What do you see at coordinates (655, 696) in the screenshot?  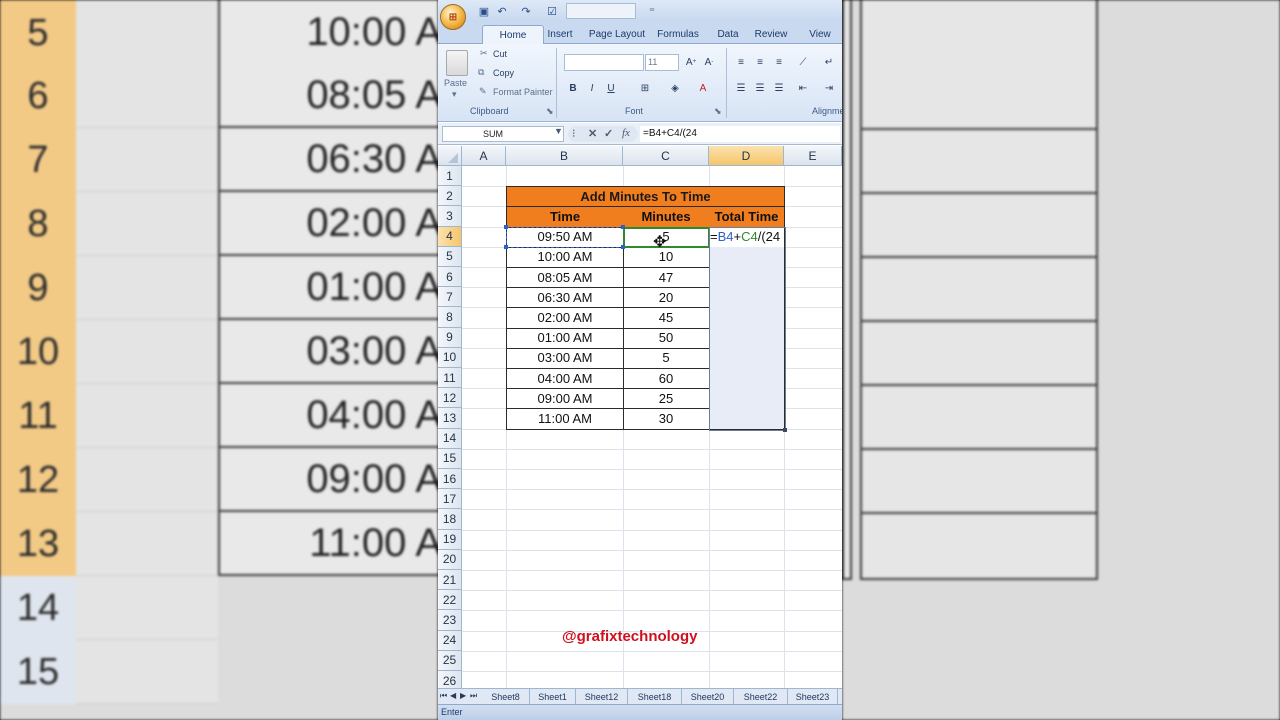 I see `sheet-tab-sheet18: Sheet18` at bounding box center [655, 696].